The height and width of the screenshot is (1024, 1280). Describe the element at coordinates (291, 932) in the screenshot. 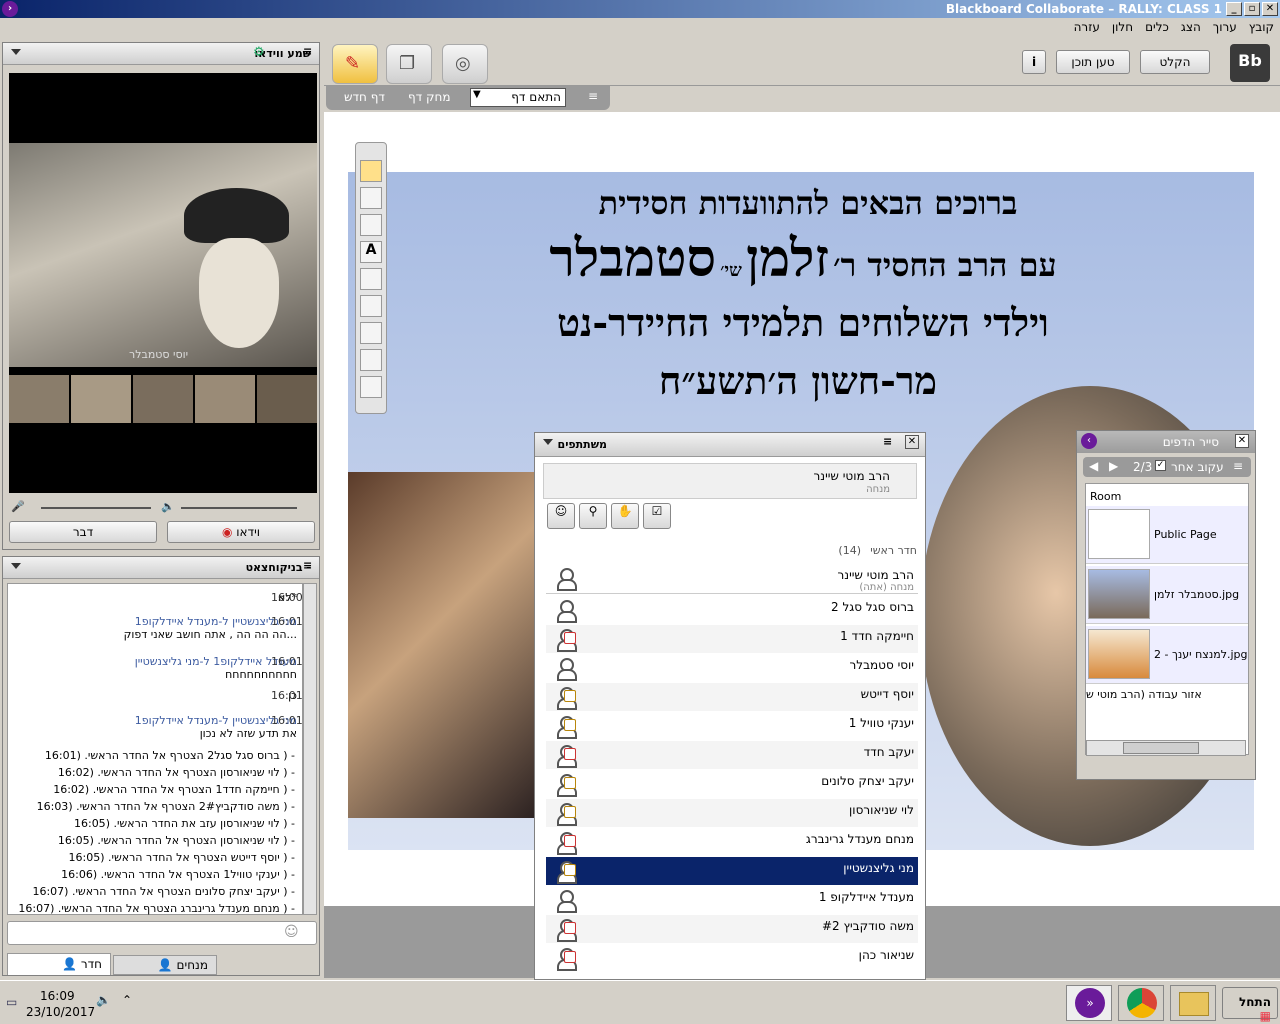

I see `emoticon-icon: ☺` at that location.